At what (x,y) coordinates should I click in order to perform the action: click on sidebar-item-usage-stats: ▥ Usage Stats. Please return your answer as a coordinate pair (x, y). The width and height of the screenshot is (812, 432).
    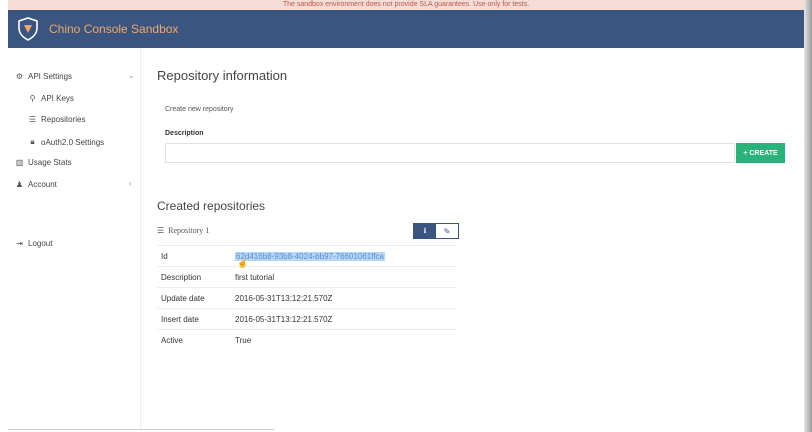
    Looking at the image, I should click on (43, 162).